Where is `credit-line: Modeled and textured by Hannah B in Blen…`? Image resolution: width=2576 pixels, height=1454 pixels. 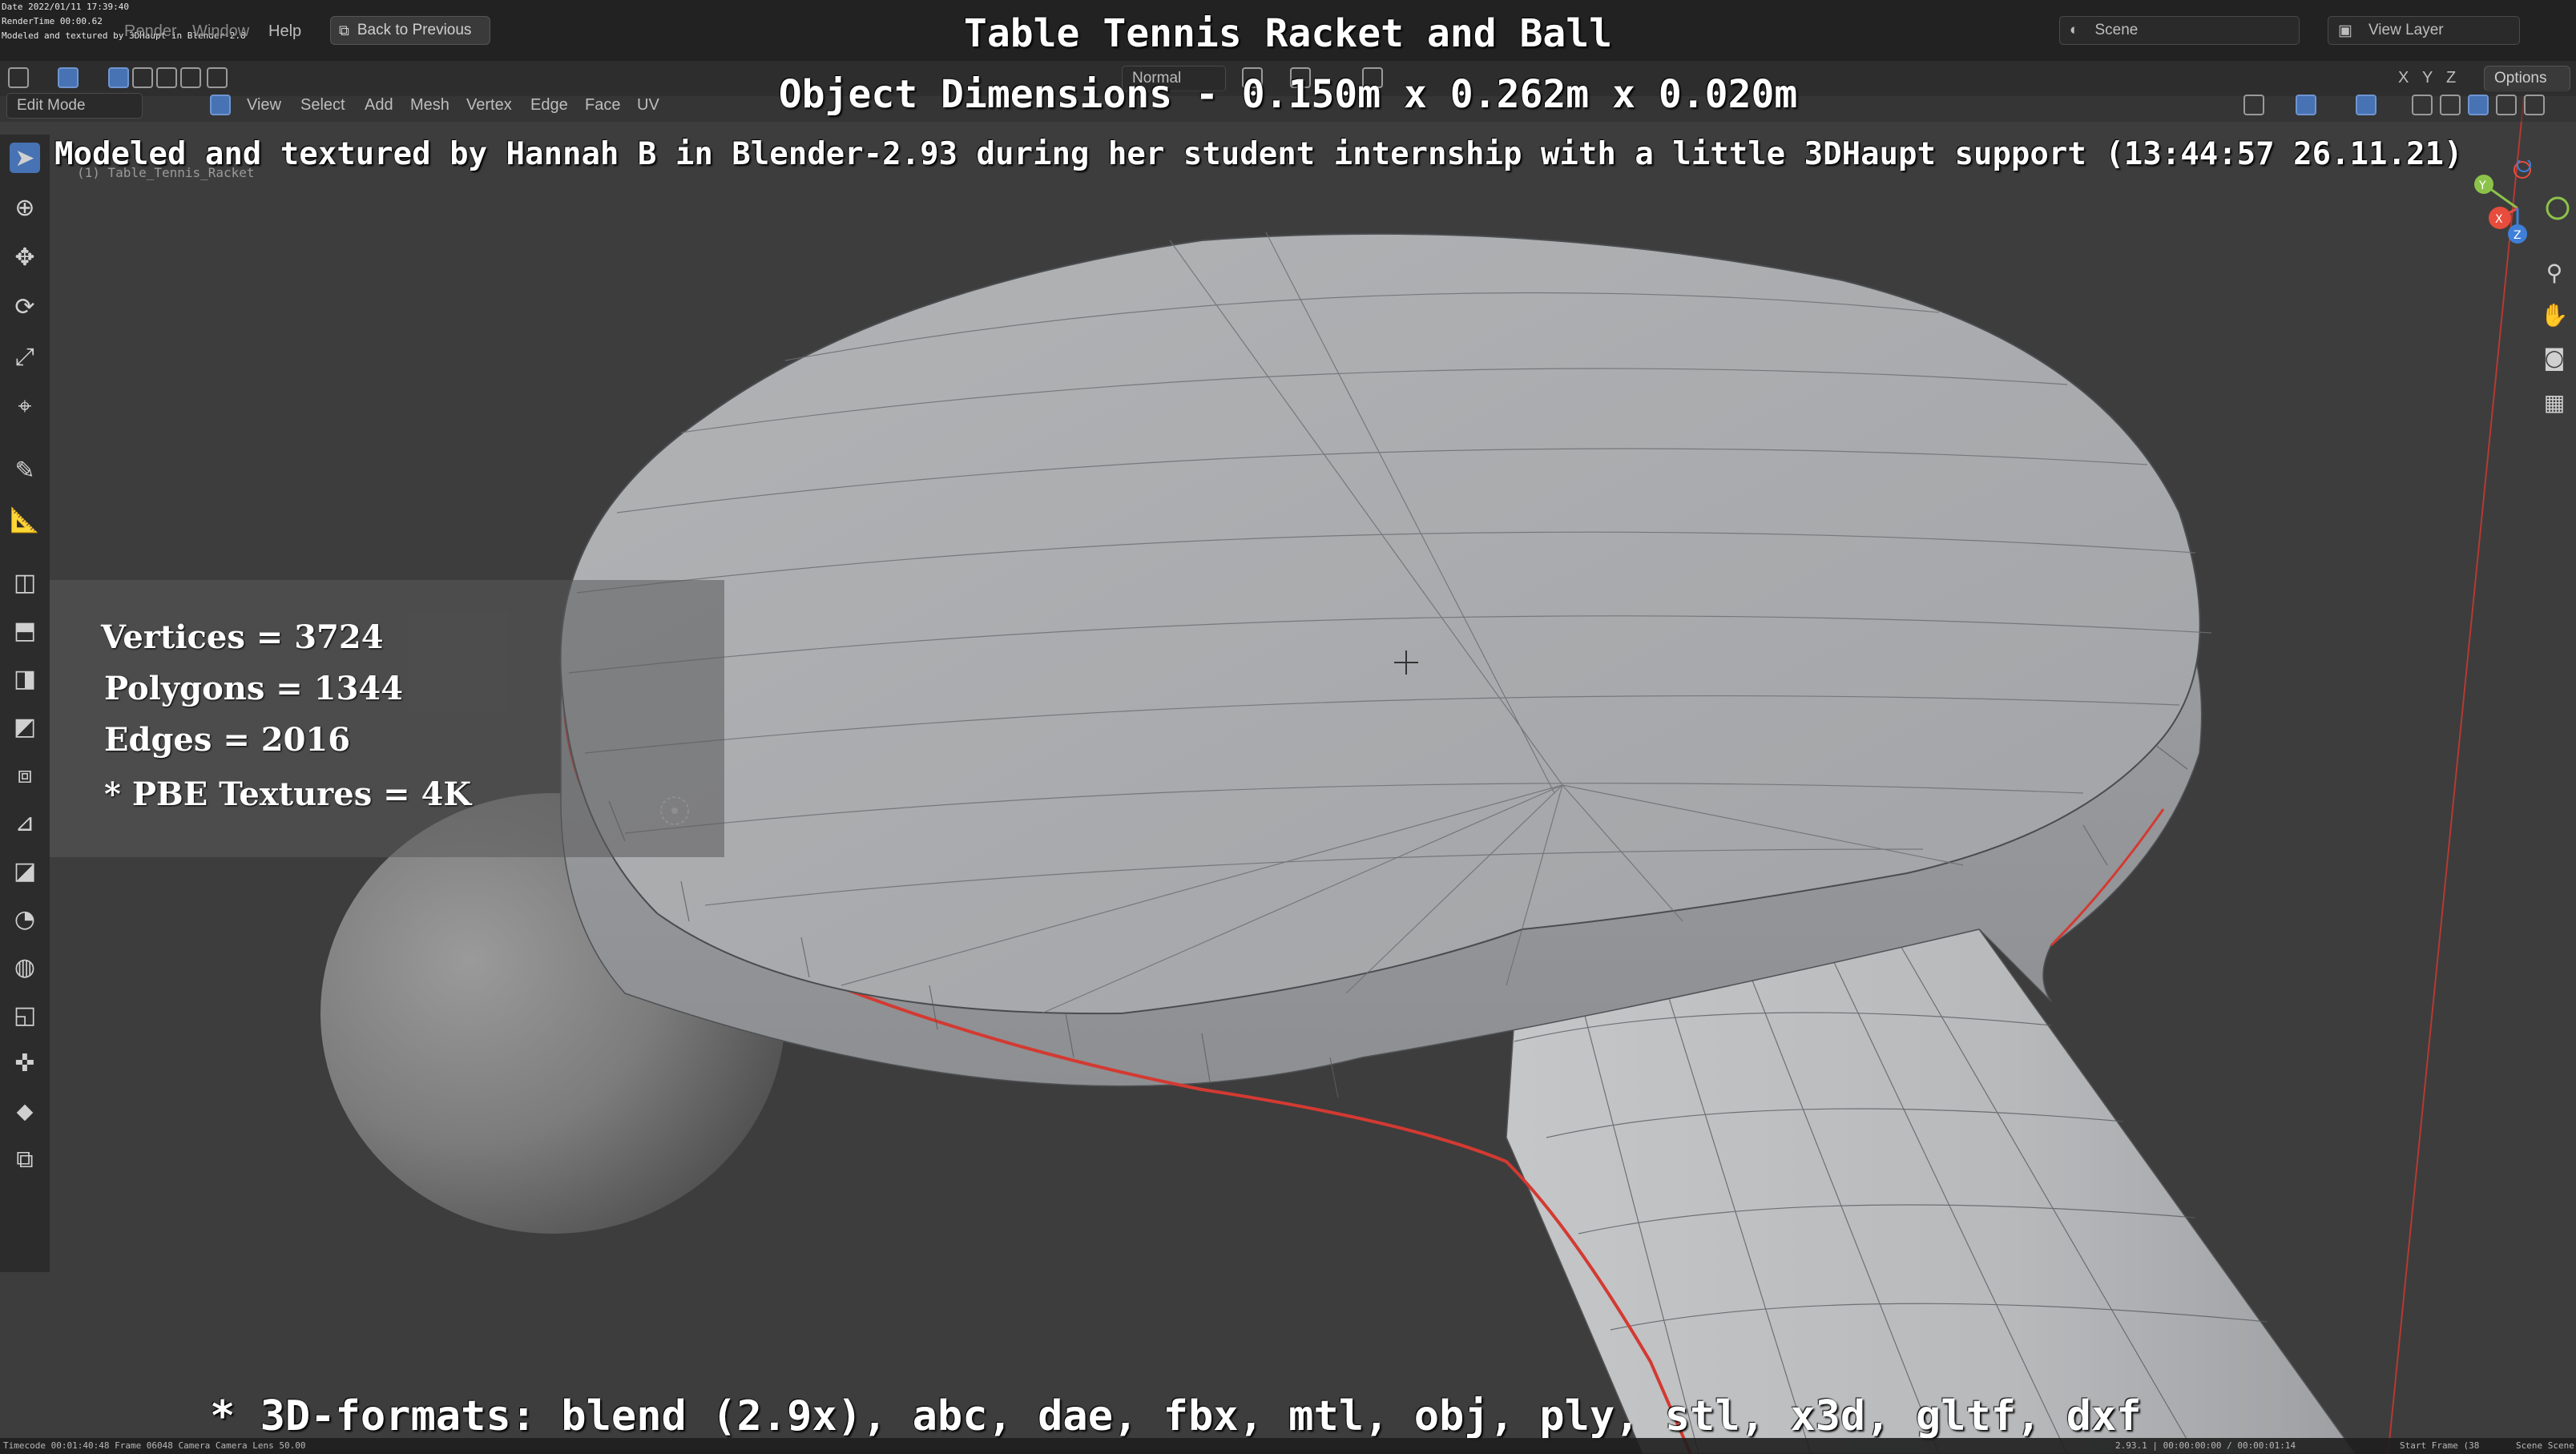
credit-line: Modeled and textured by Hannah B in Blen… is located at coordinates (1258, 154).